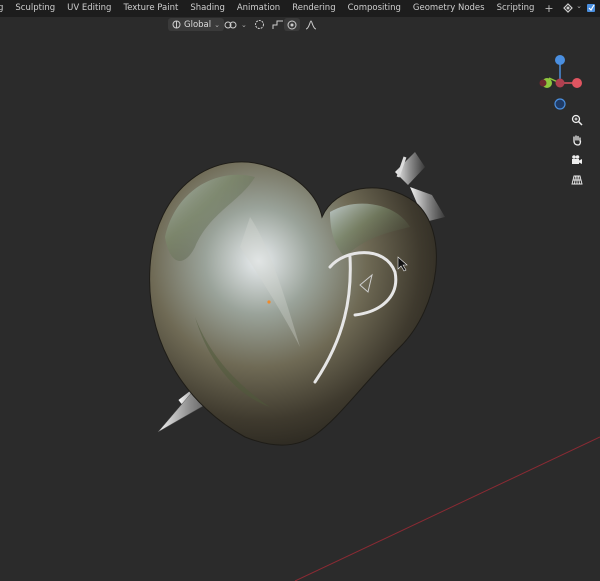 This screenshot has width=600, height=581. Describe the element at coordinates (516, 8) in the screenshot. I see `workspace-tab: Scripting` at that location.